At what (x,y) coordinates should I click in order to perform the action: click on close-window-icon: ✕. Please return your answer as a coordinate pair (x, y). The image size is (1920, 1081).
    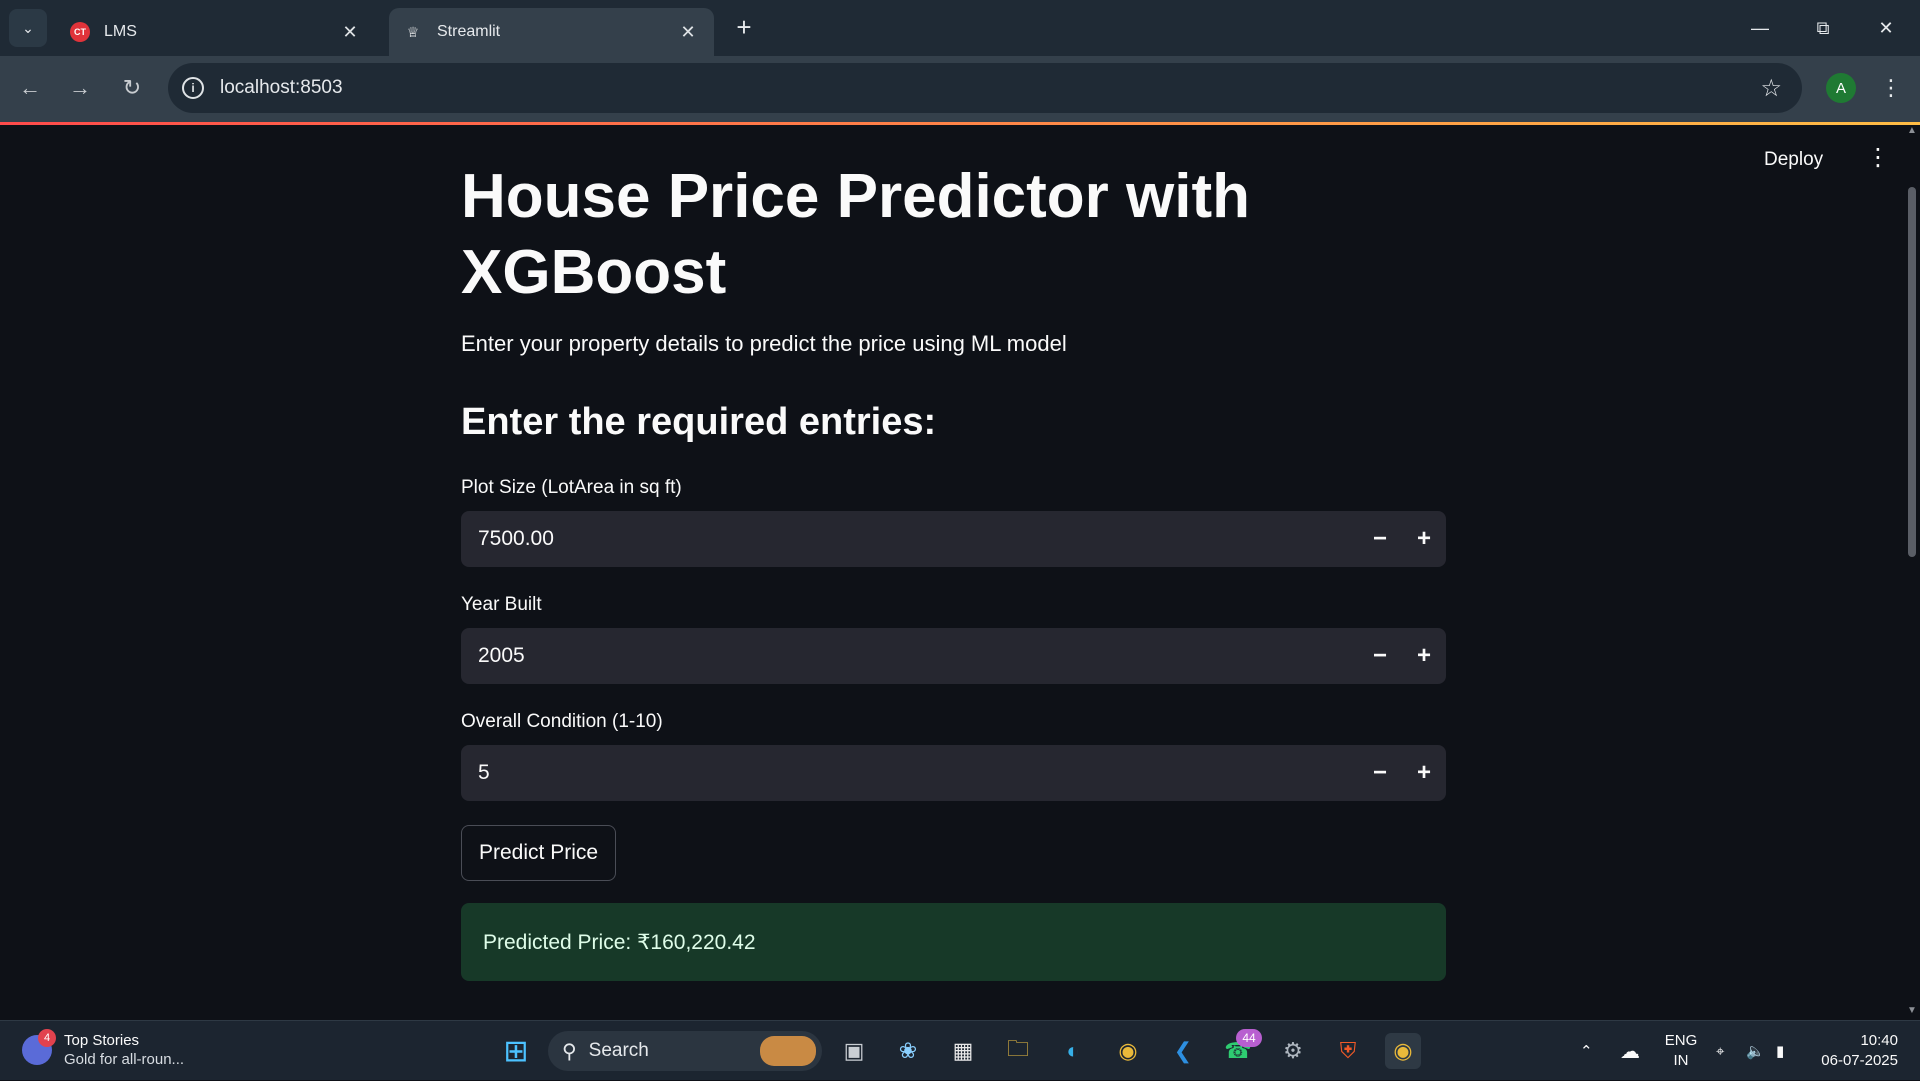
    Looking at the image, I should click on (1886, 28).